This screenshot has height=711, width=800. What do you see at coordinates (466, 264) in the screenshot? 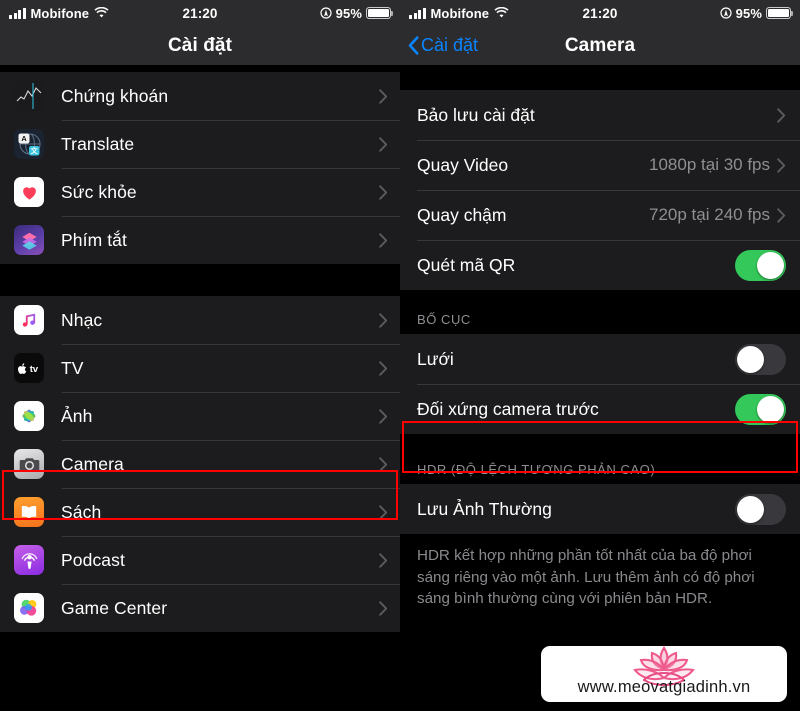
I see `row-label: Quét mã QR` at bounding box center [466, 264].